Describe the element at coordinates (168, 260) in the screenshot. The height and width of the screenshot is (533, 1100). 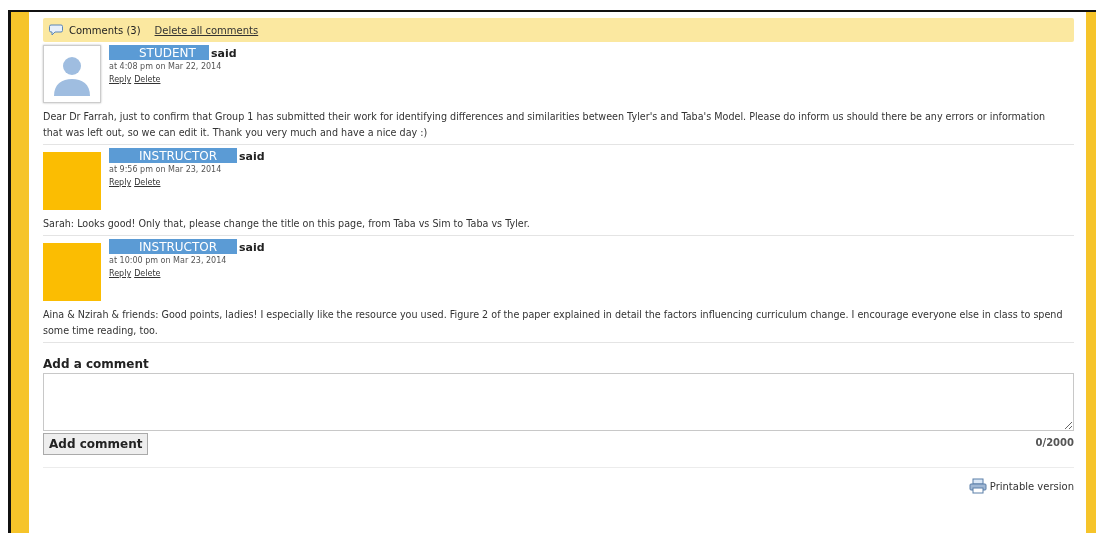
I see `comment-time: at 10:00 pm on Mar 23, 2014` at that location.